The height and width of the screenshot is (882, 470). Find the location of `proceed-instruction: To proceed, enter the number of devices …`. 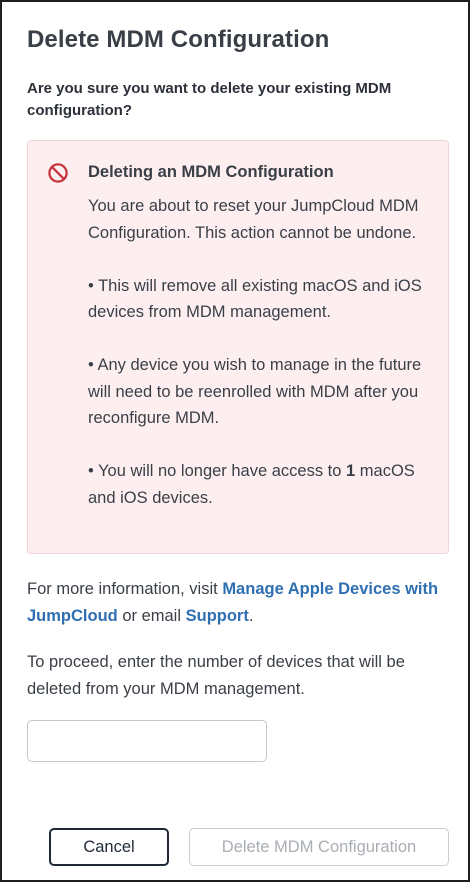

proceed-instruction: To proceed, enter the number of devices … is located at coordinates (216, 675).